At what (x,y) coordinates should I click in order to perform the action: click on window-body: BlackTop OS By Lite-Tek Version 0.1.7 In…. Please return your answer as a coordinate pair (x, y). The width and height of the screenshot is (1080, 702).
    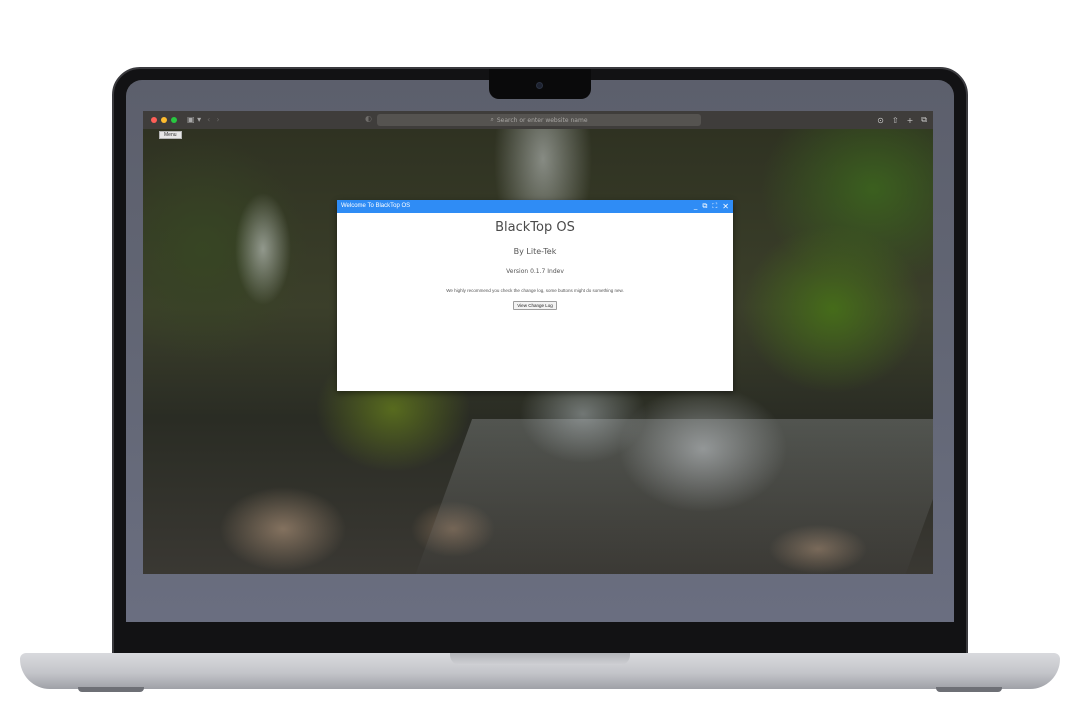
    Looking at the image, I should click on (535, 266).